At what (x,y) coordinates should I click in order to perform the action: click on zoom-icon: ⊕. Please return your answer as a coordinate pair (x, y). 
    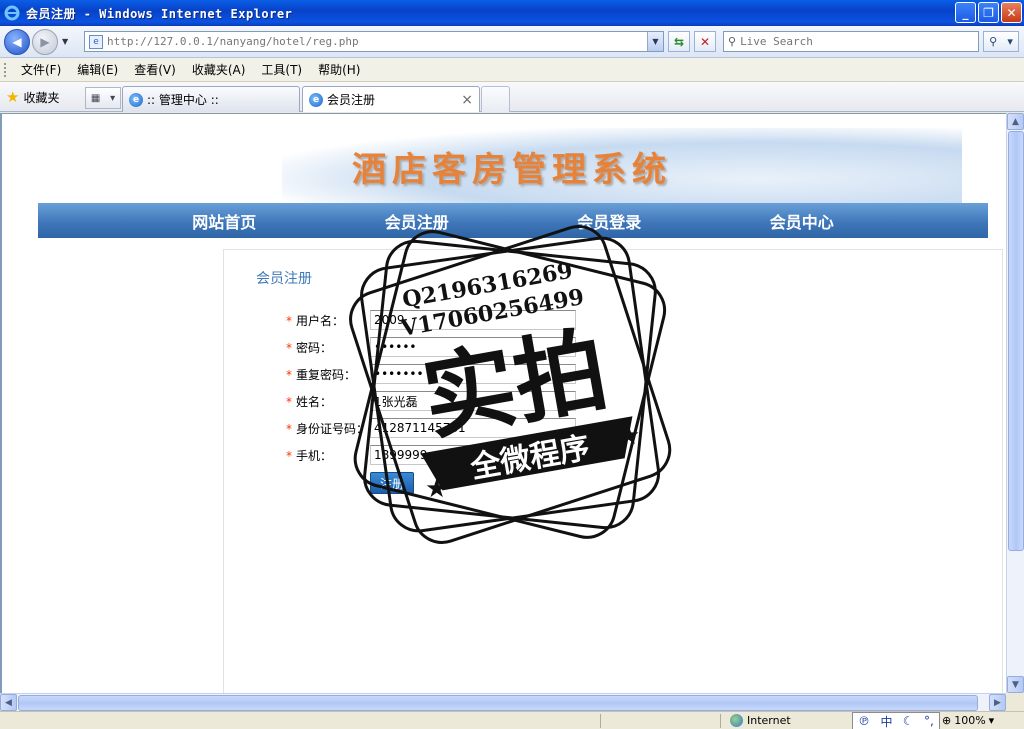
    Looking at the image, I should click on (947, 720).